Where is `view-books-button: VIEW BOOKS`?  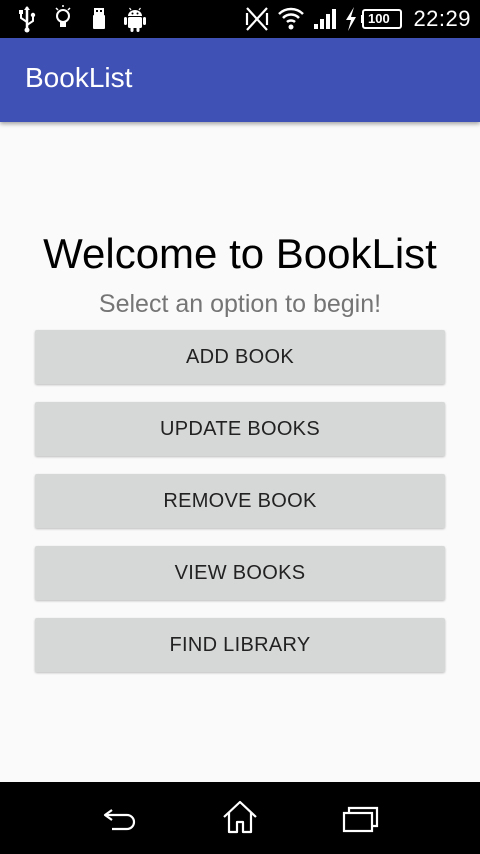
view-books-button: VIEW BOOKS is located at coordinates (240, 573).